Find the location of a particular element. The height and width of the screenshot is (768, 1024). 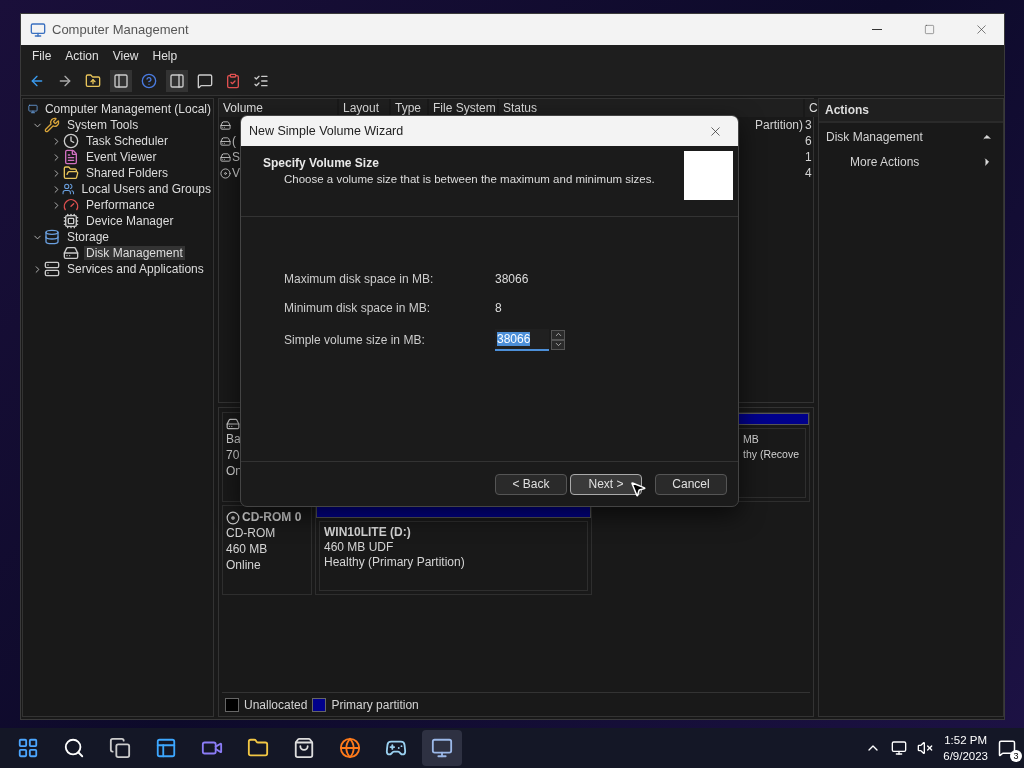

network-icon is located at coordinates (899, 748).